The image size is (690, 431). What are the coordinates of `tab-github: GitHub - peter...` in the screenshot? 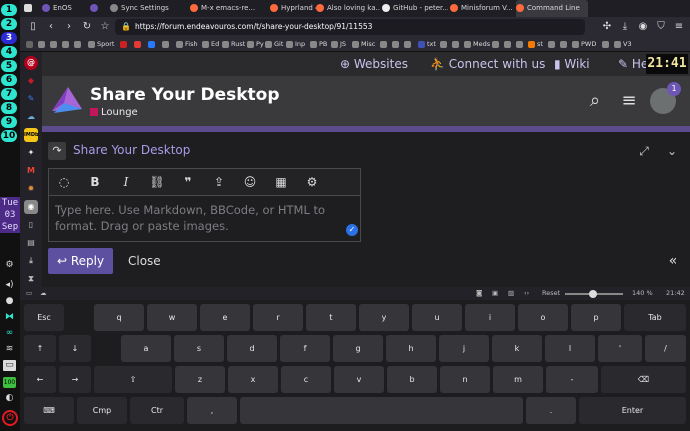 It's located at (415, 8).